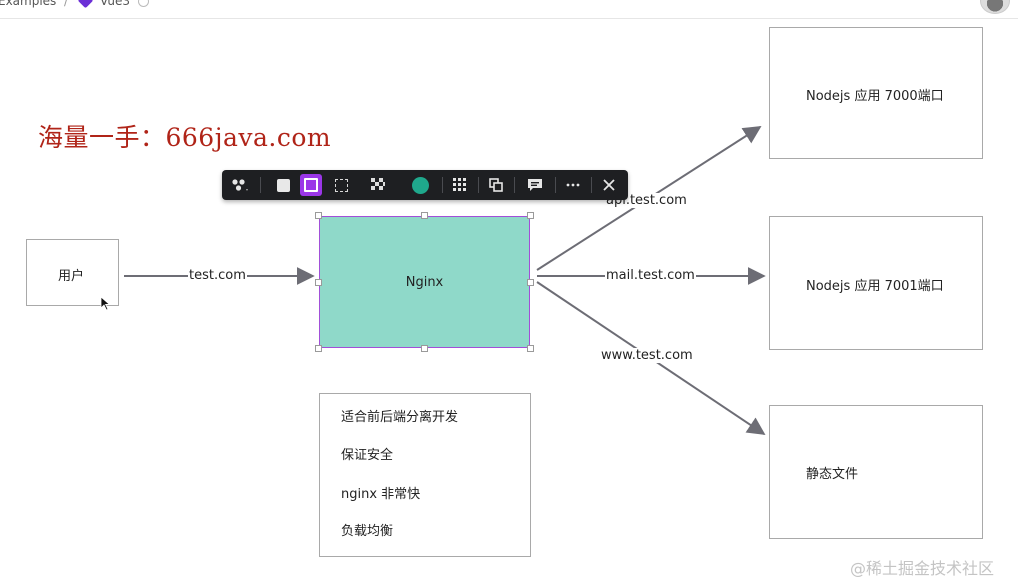  I want to click on edge-label-test: test.com, so click(217, 275).